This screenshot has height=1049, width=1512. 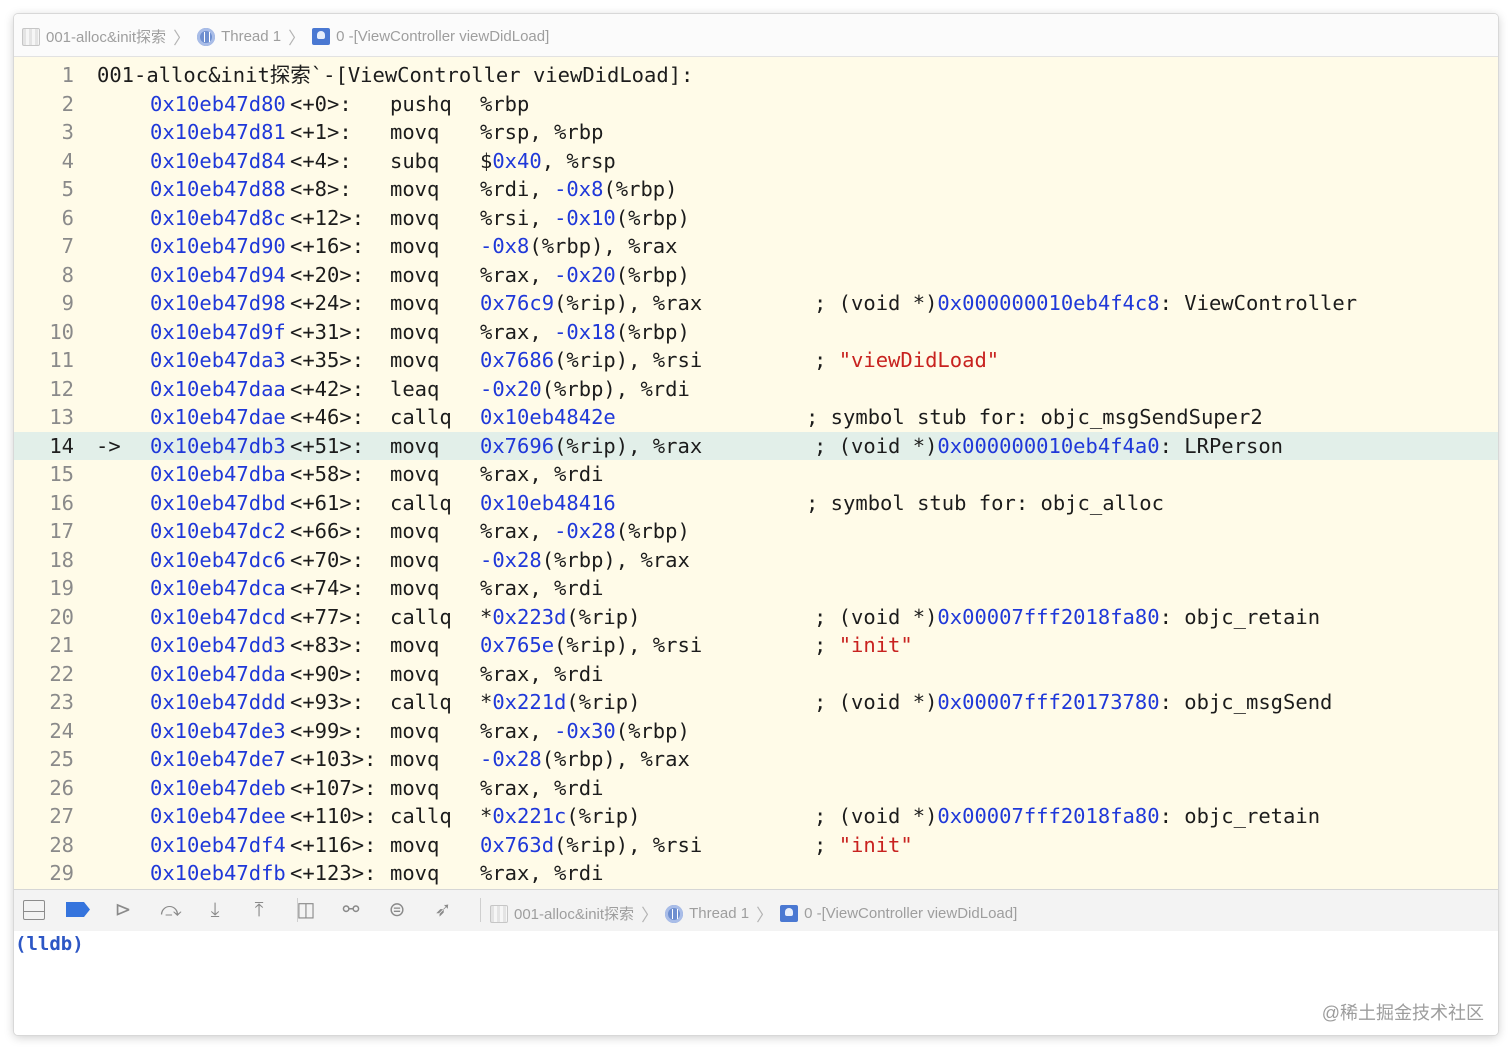 What do you see at coordinates (756, 531) in the screenshot?
I see `disassembly-line: 17 0x10eb47dc2 <+66>: movq %rax, -0x28(%rbp)` at bounding box center [756, 531].